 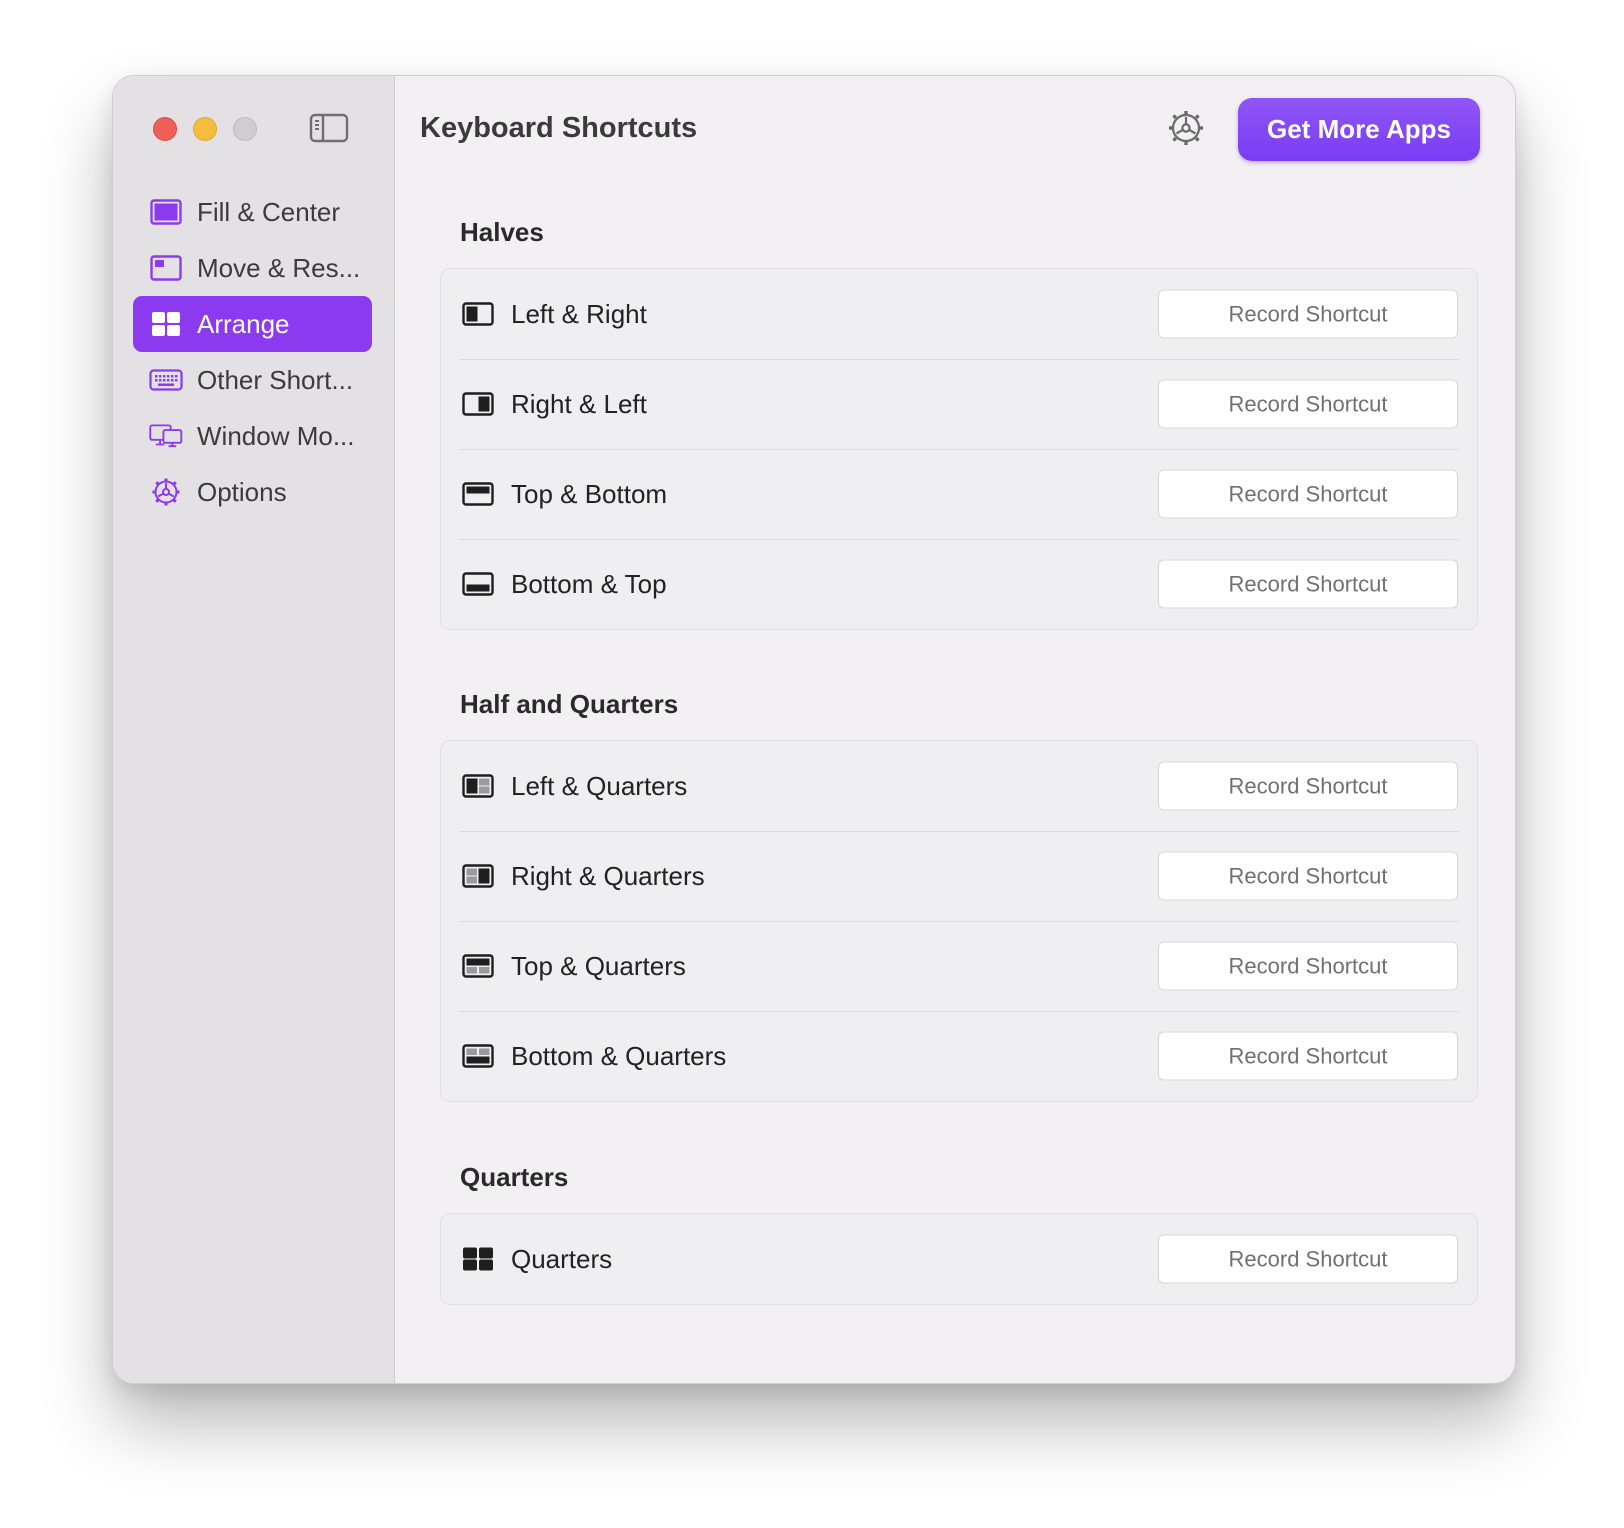 What do you see at coordinates (1359, 129) in the screenshot?
I see `get-more-apps-button: Get More Apps` at bounding box center [1359, 129].